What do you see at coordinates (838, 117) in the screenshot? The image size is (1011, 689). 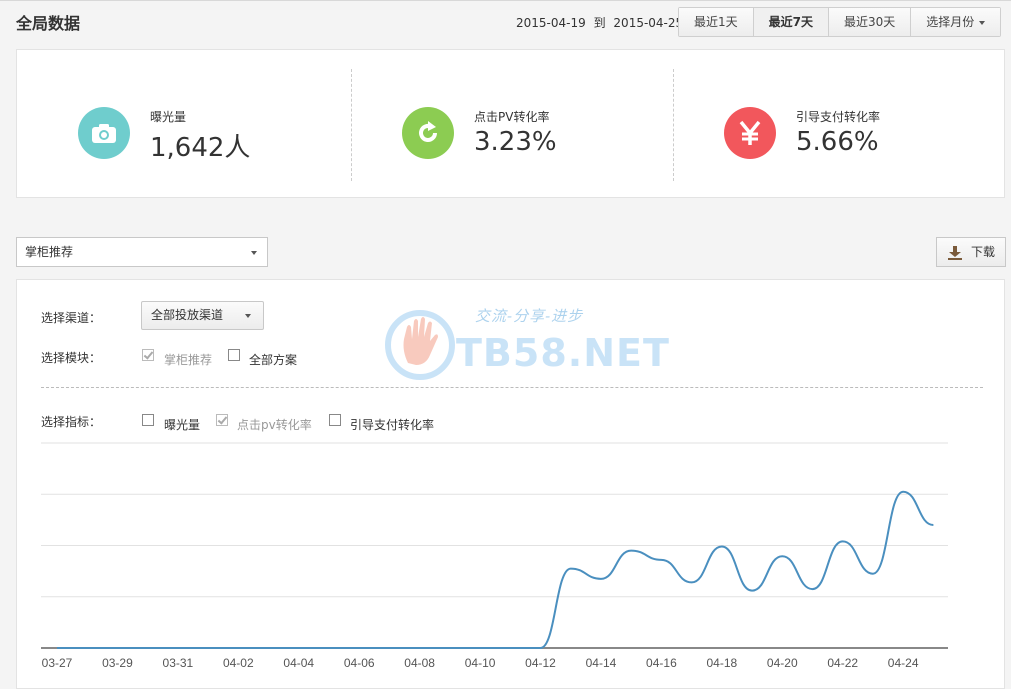 I see `kpi-label: 引导支付转化率` at bounding box center [838, 117].